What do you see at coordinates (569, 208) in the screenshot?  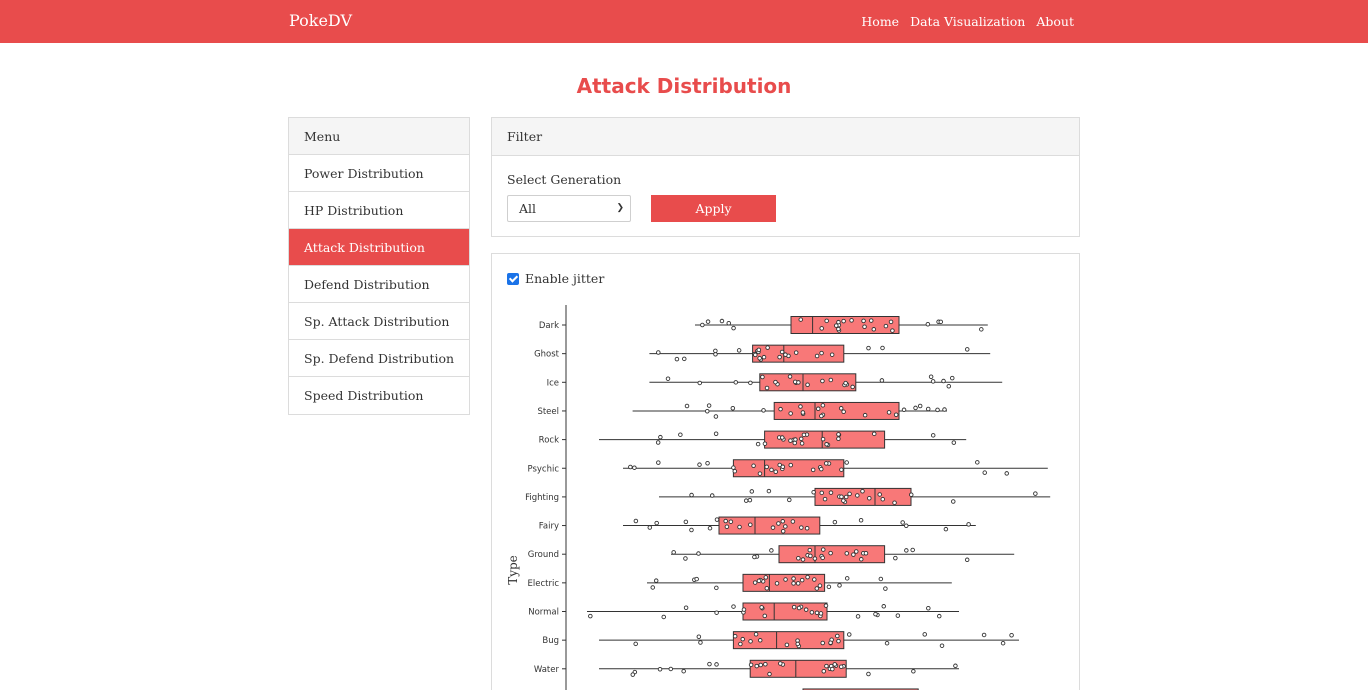 I see `generation-select: All ❯` at bounding box center [569, 208].